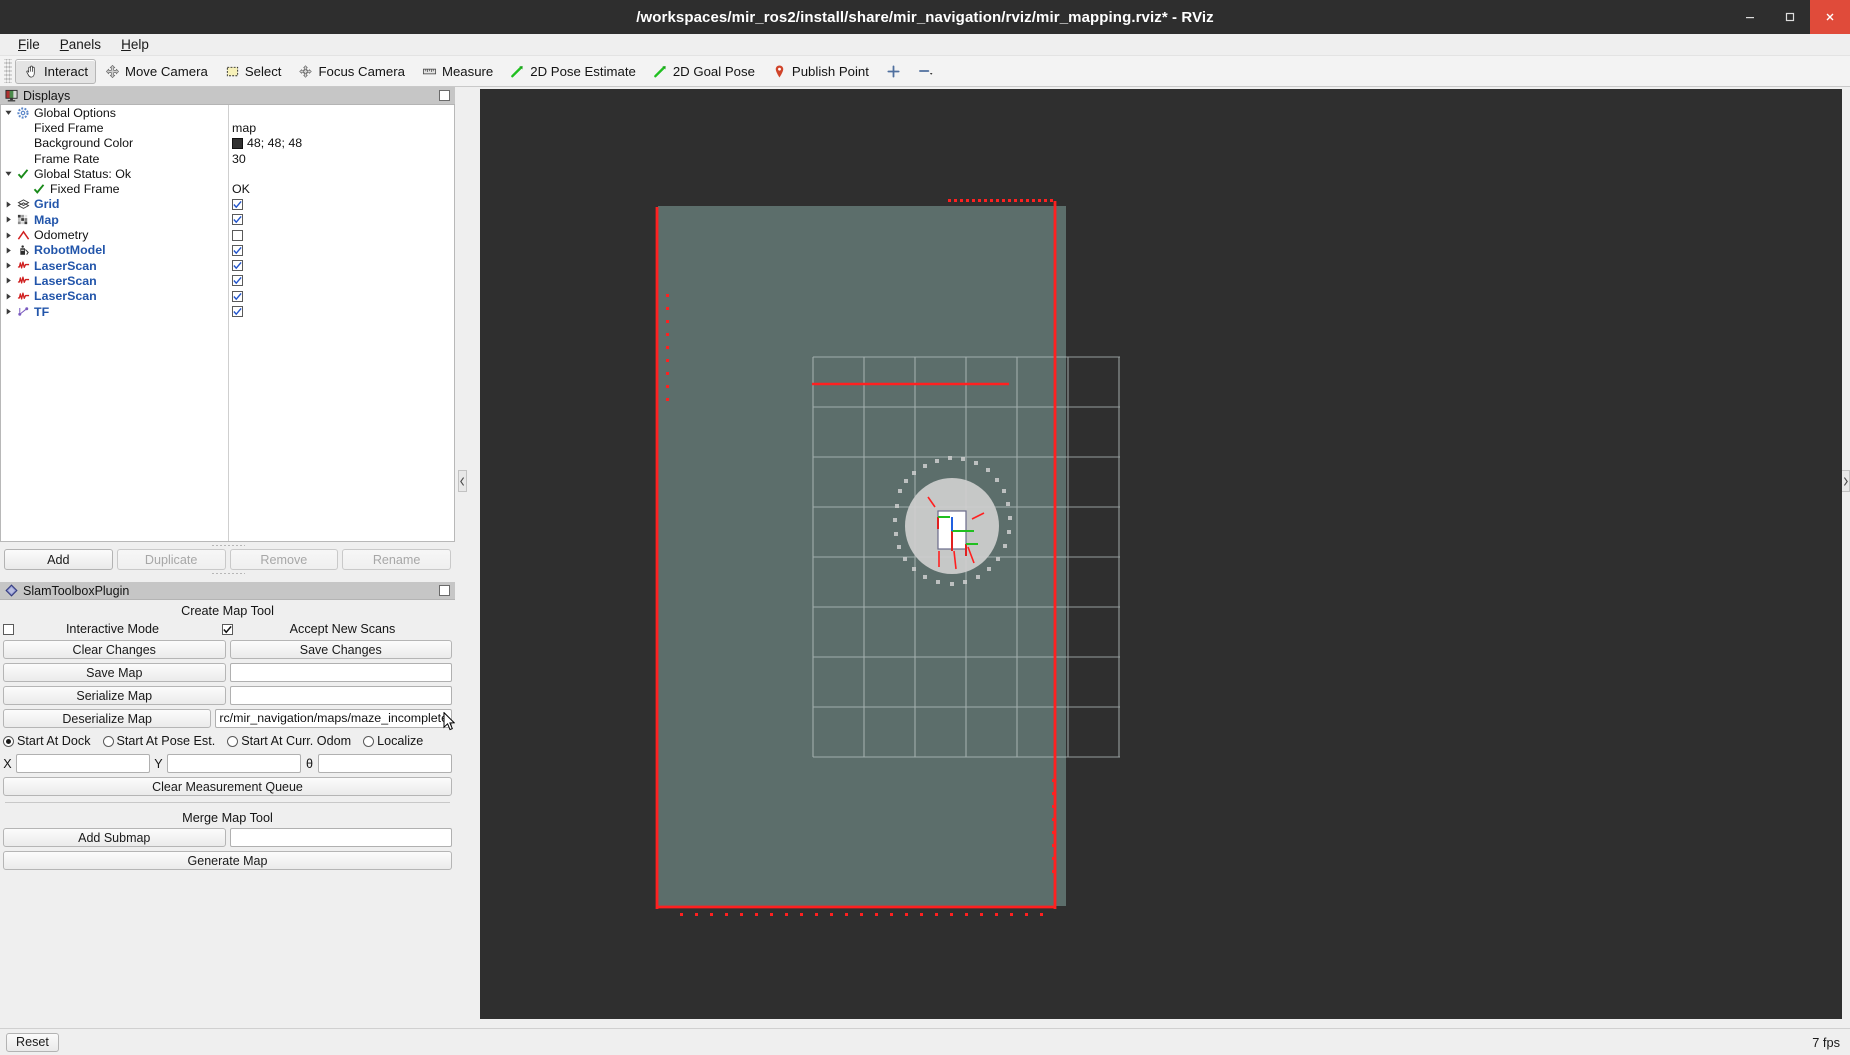  Describe the element at coordinates (227, 219) in the screenshot. I see `display-row-map: Map` at that location.